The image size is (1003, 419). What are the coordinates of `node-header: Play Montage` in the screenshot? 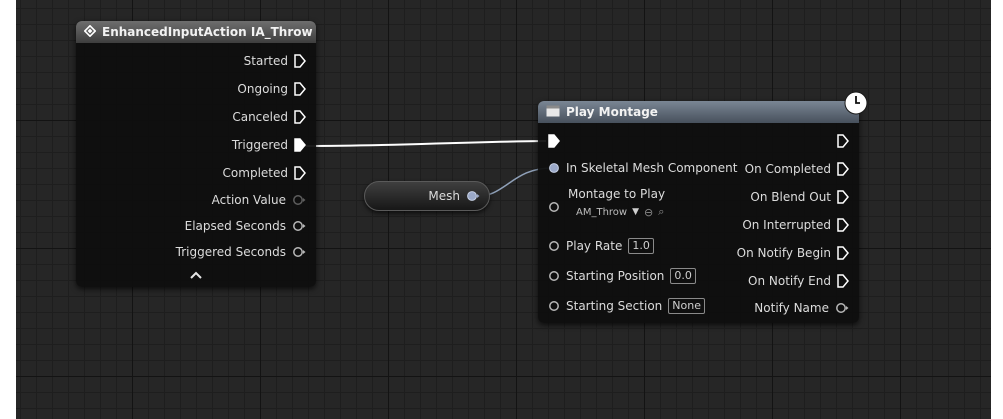 It's located at (698, 112).